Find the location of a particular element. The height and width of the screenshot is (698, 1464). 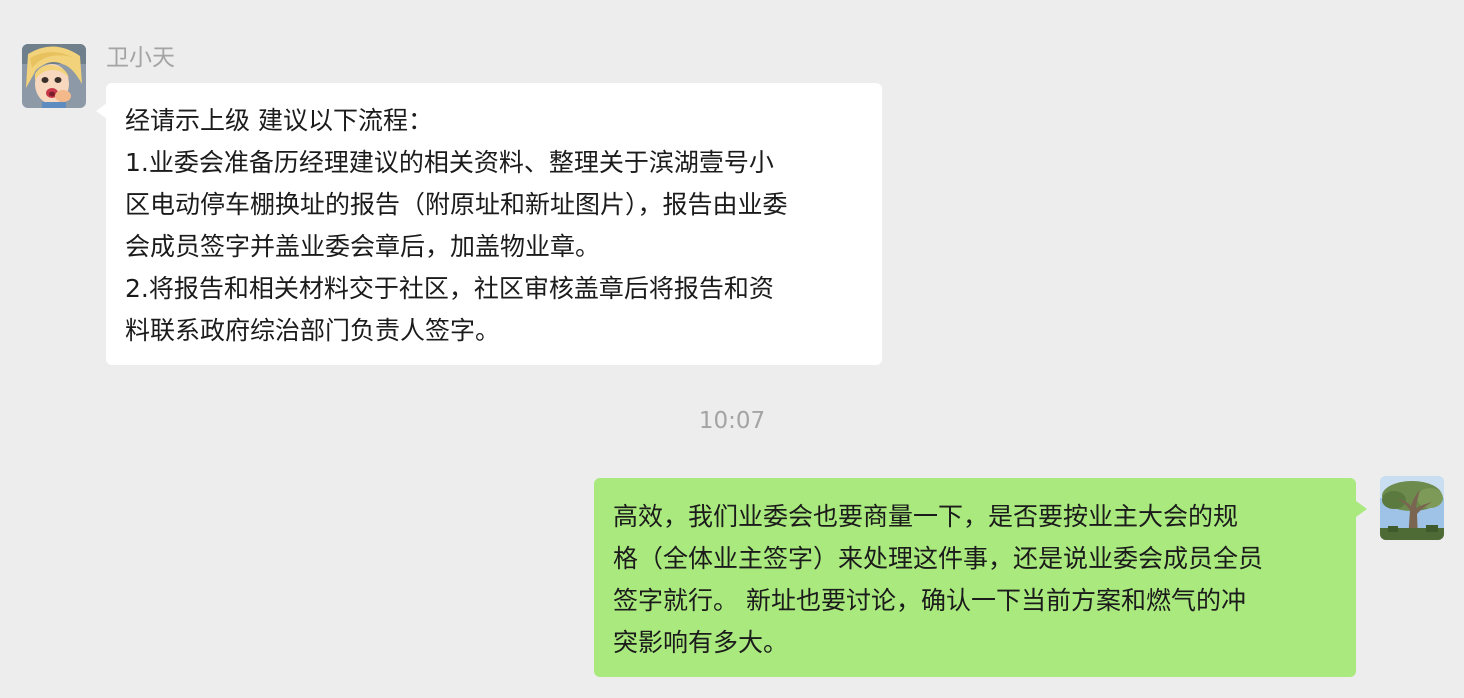

message-line: 突影响有多大。 is located at coordinates (701, 642).